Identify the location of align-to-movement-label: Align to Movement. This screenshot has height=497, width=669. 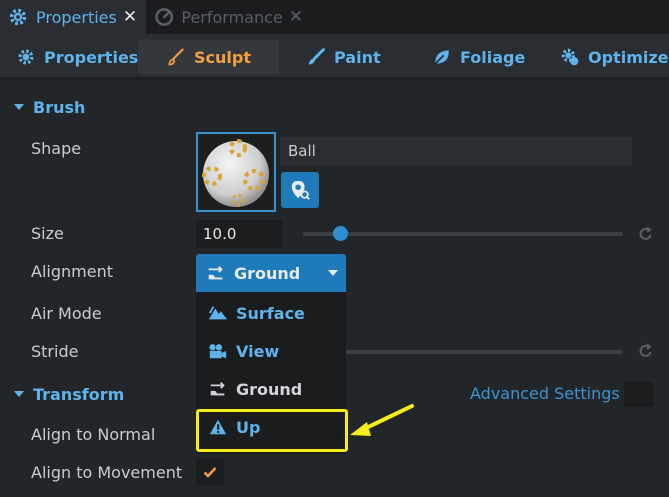
(107, 472).